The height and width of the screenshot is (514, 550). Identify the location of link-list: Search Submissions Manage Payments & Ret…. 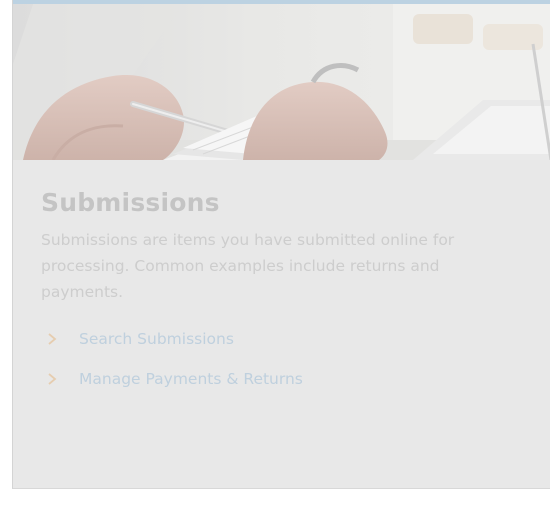
(286, 359).